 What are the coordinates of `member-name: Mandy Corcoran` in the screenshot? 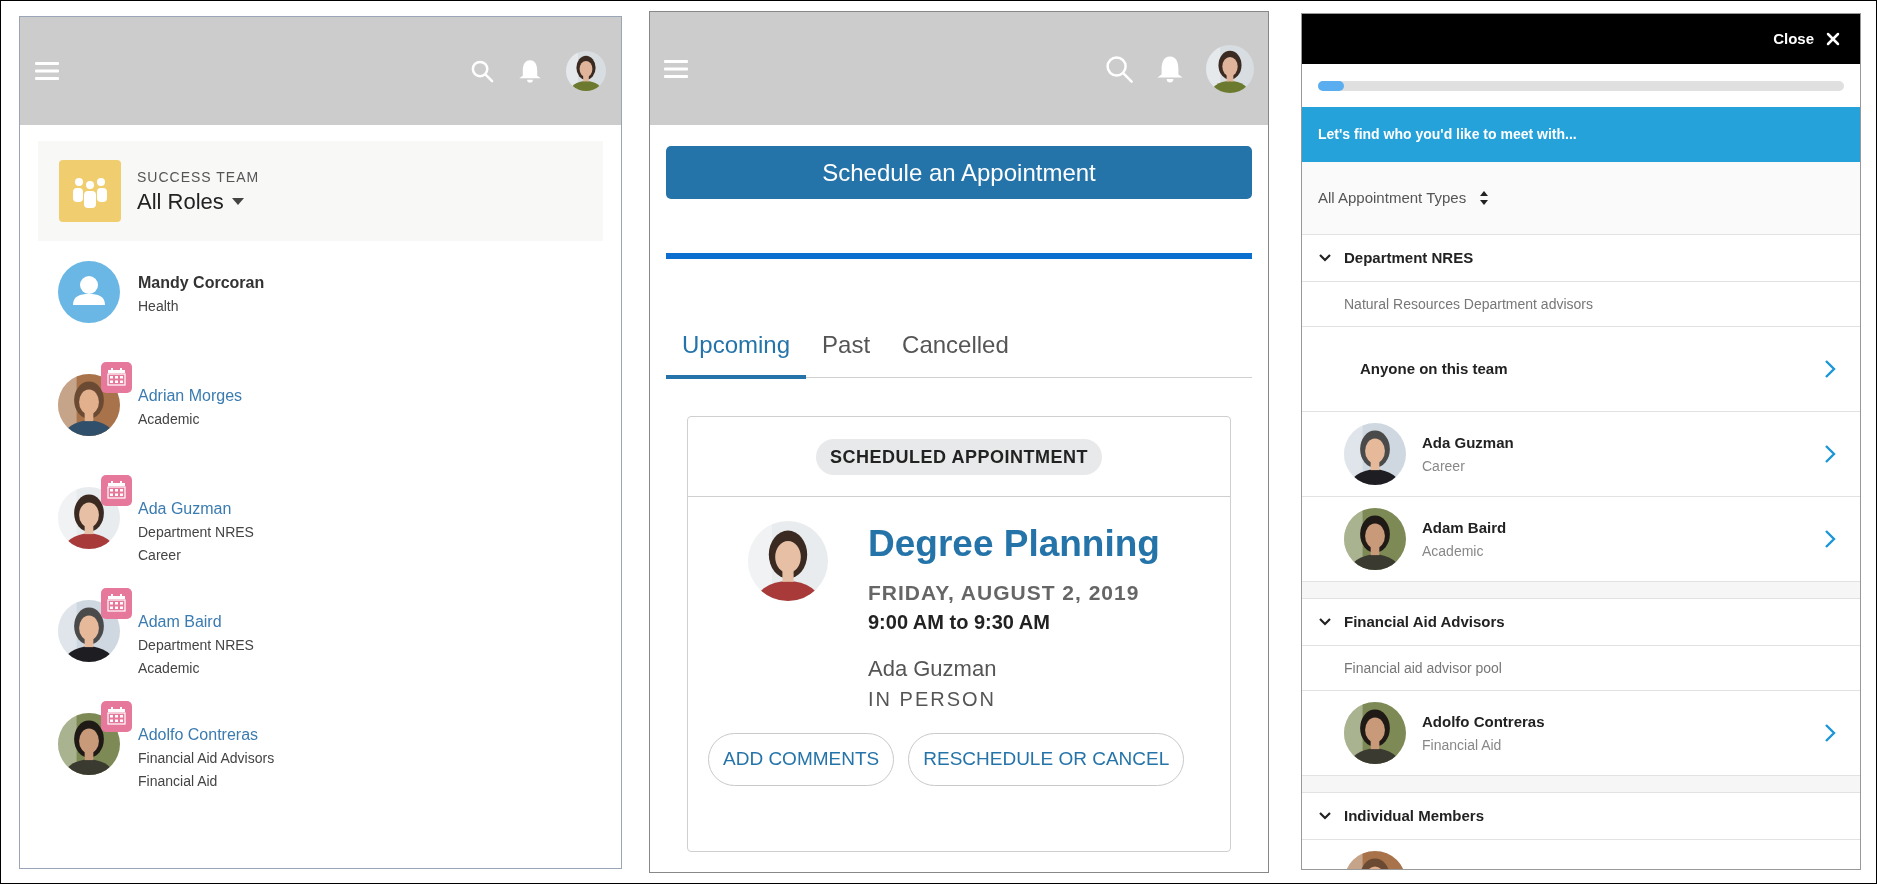 It's located at (201, 283).